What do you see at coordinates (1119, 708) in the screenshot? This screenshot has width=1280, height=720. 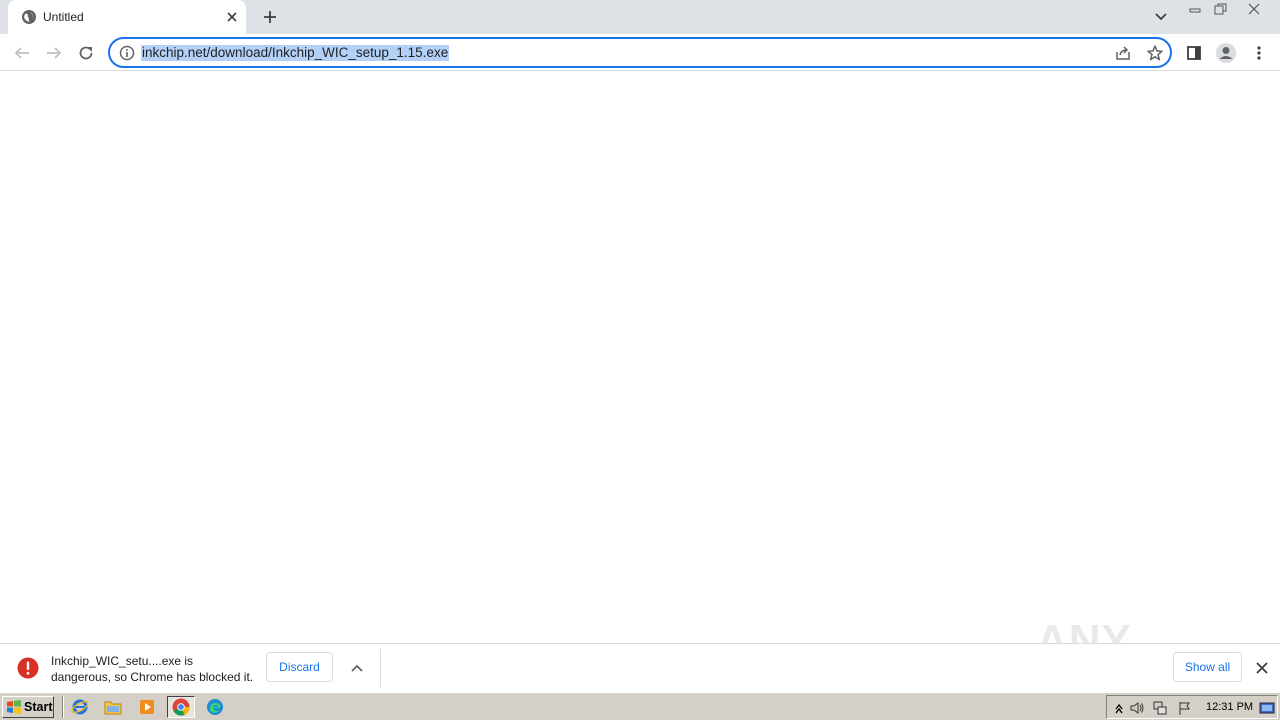 I see `show-hidden-icons-icon` at bounding box center [1119, 708].